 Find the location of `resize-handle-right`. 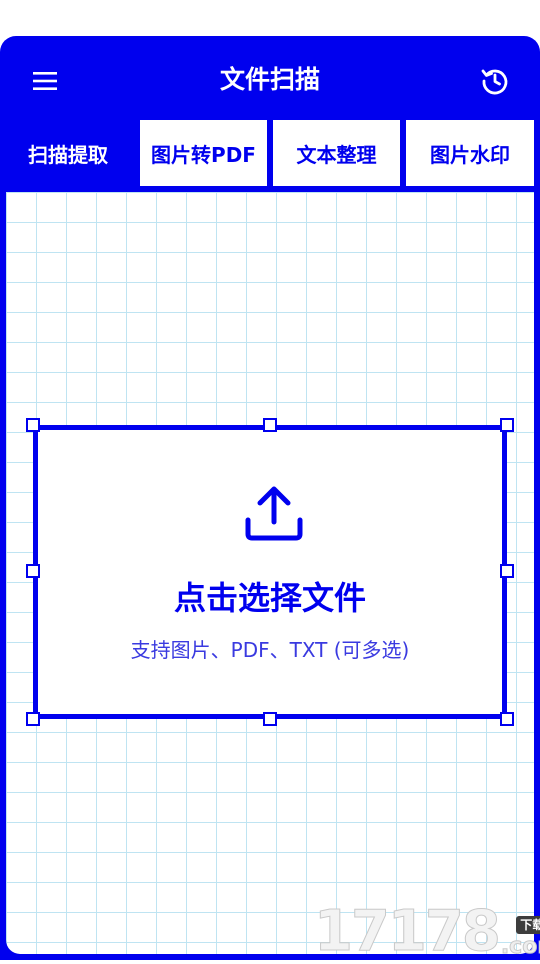

resize-handle-right is located at coordinates (507, 571).